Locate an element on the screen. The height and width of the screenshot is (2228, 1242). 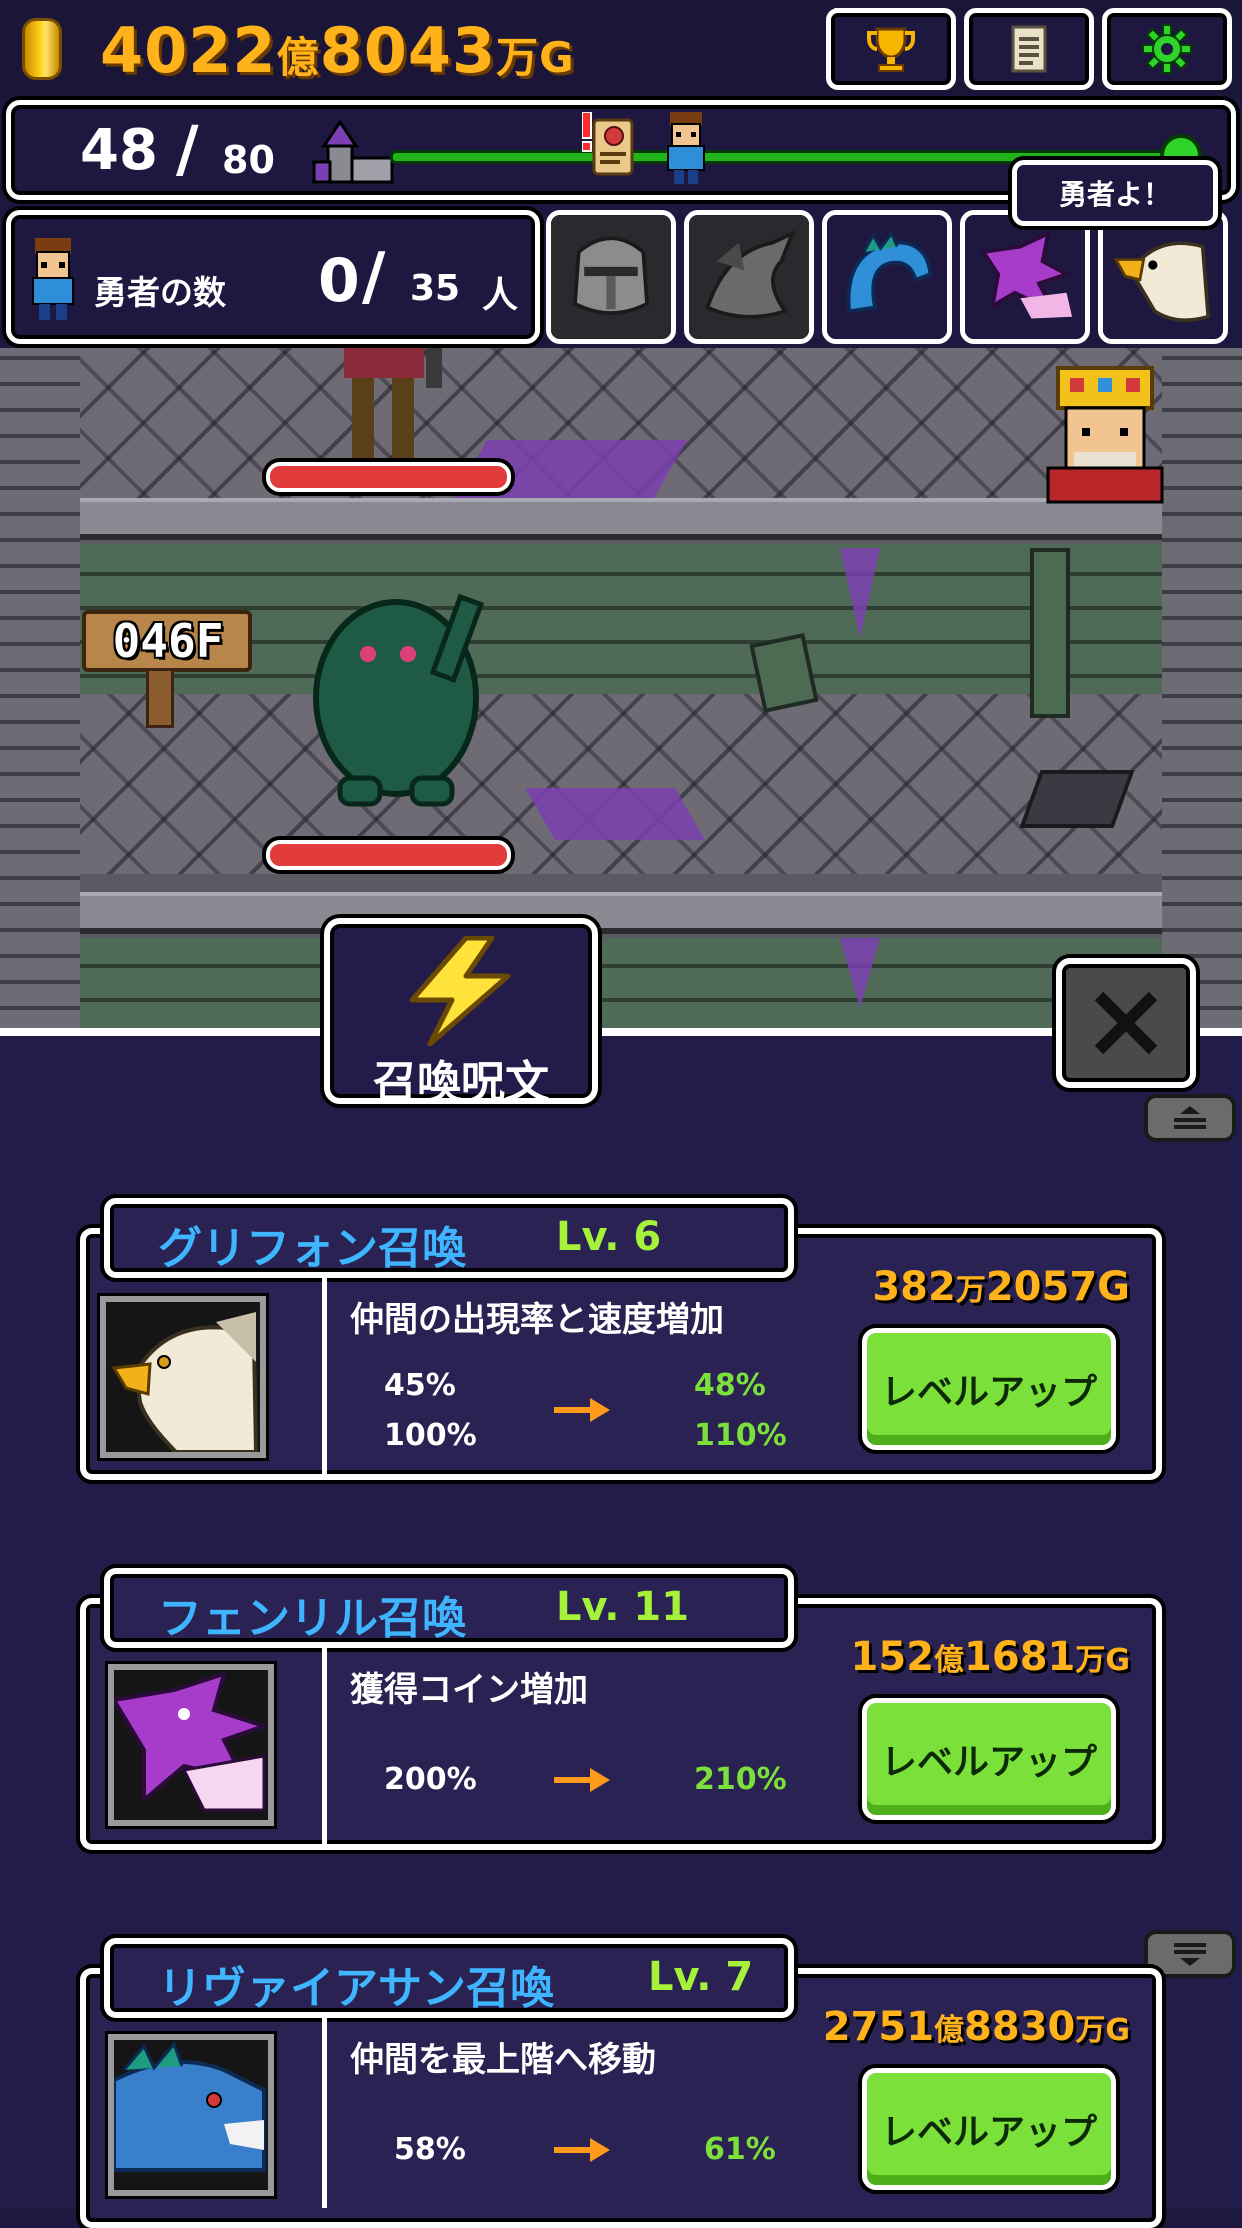
log-button is located at coordinates (1029, 49).